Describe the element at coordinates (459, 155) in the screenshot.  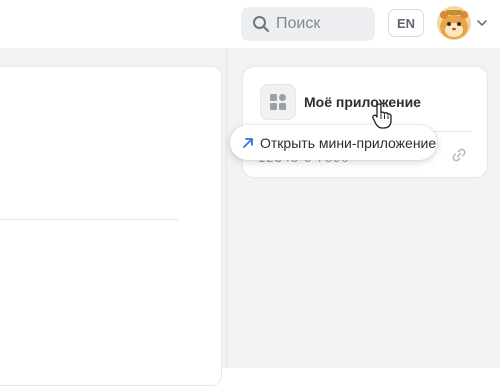
I see `link-icon` at that location.